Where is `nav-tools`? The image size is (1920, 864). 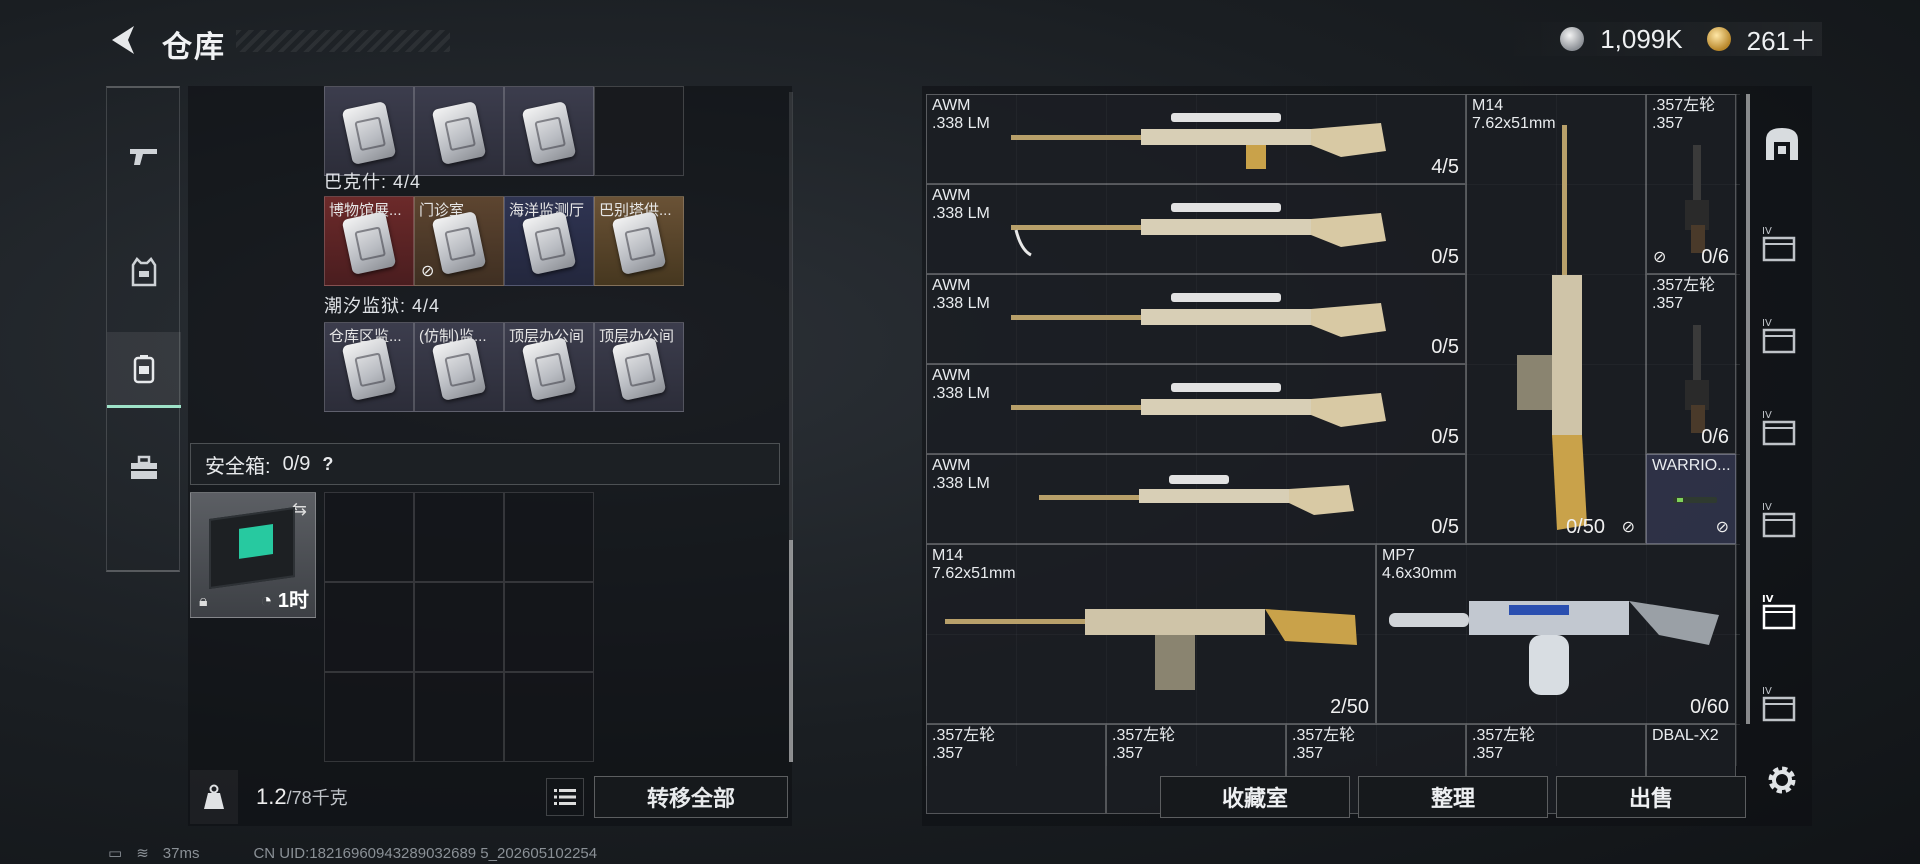
nav-tools is located at coordinates (144, 468).